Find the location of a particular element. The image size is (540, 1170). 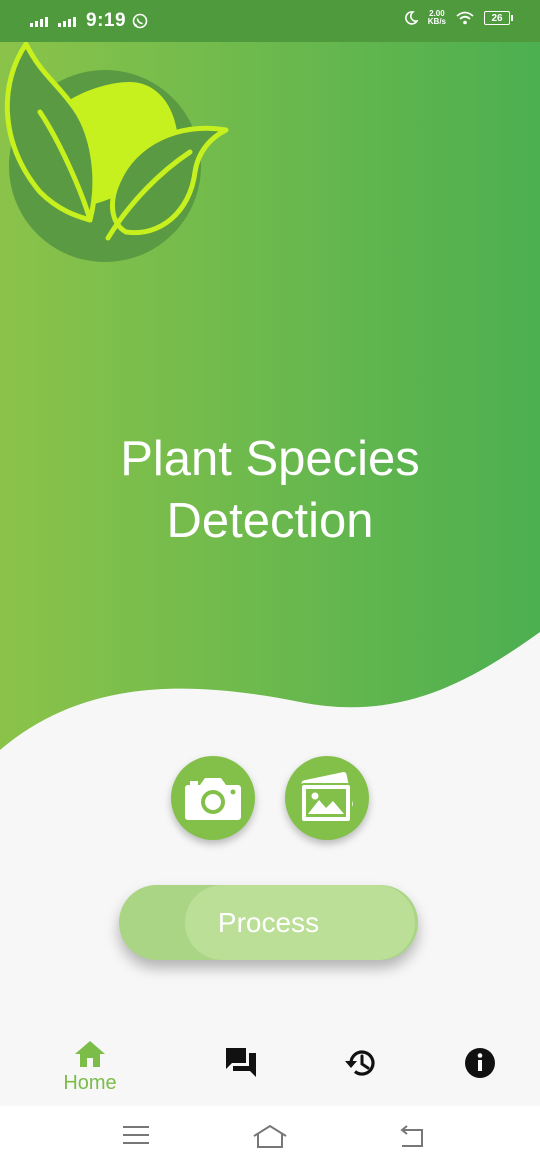

battery-level: 26 is located at coordinates (497, 18).